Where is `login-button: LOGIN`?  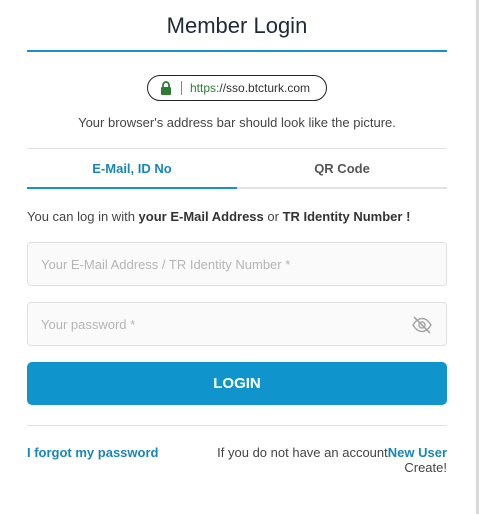 login-button: LOGIN is located at coordinates (237, 383).